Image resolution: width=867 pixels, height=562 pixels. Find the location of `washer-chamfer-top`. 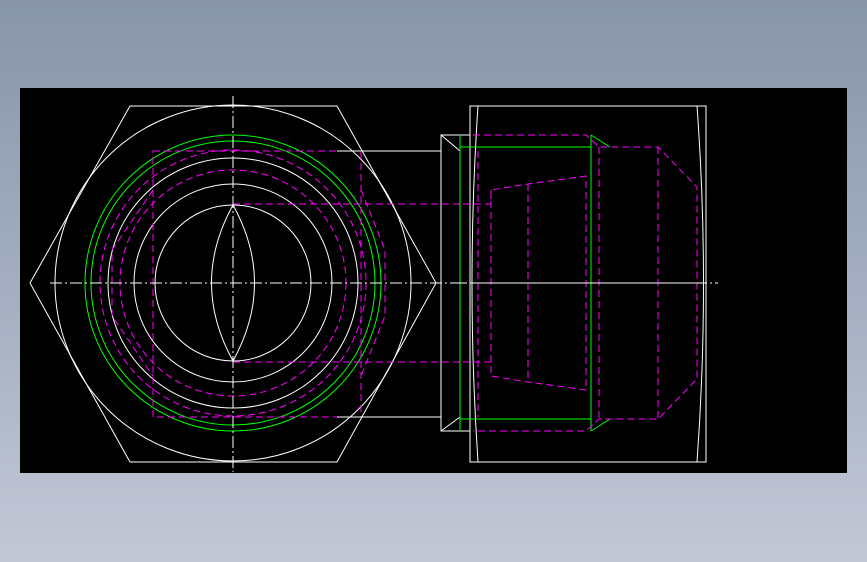

washer-chamfer-top is located at coordinates (450, 143).